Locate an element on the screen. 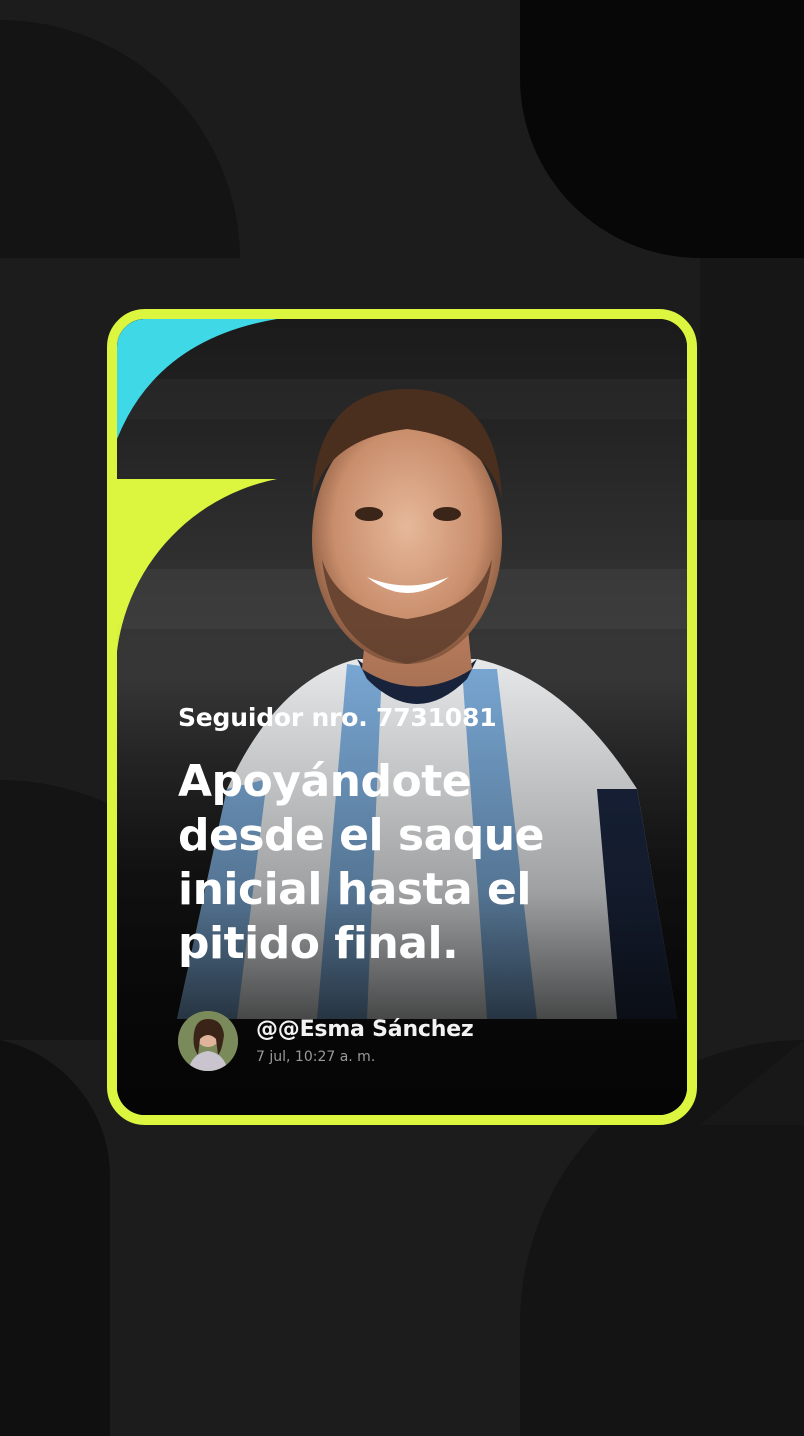  follower-number: Seguidor nro. 7731081 is located at coordinates (337, 717).